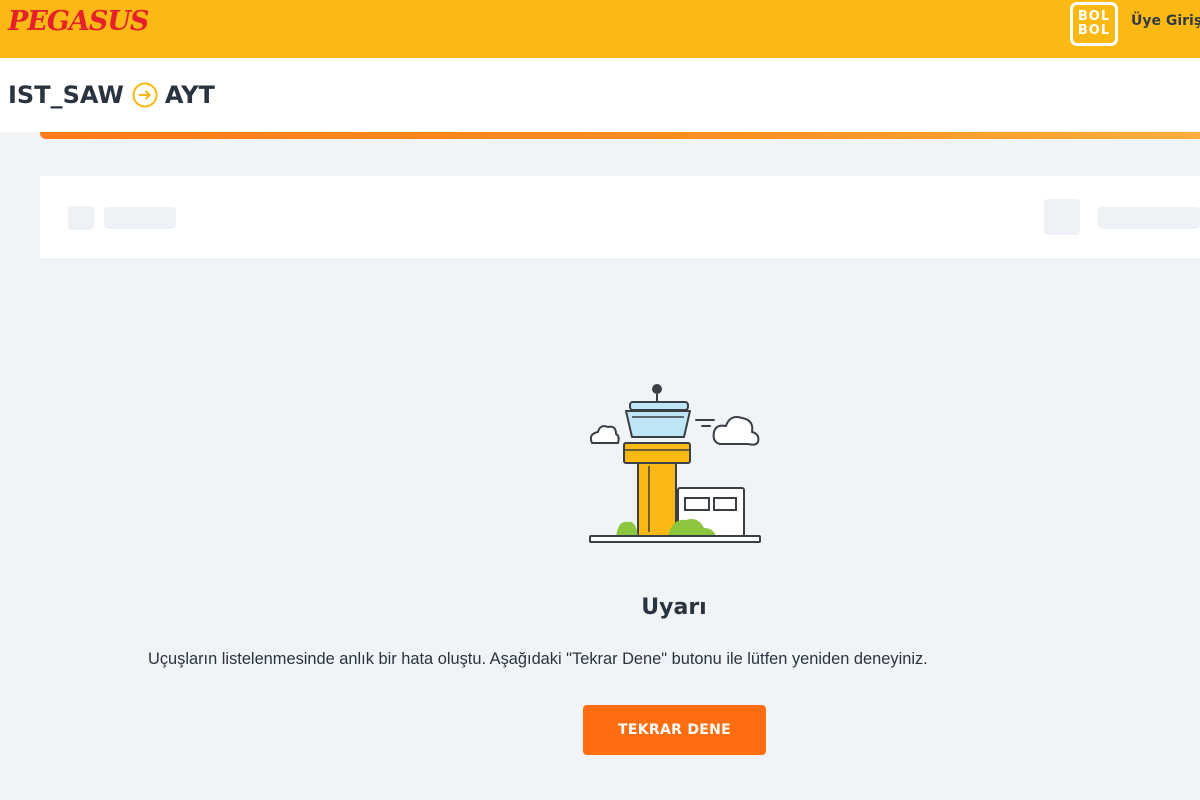  I want to click on flight-filter-skeleton, so click(620, 217).